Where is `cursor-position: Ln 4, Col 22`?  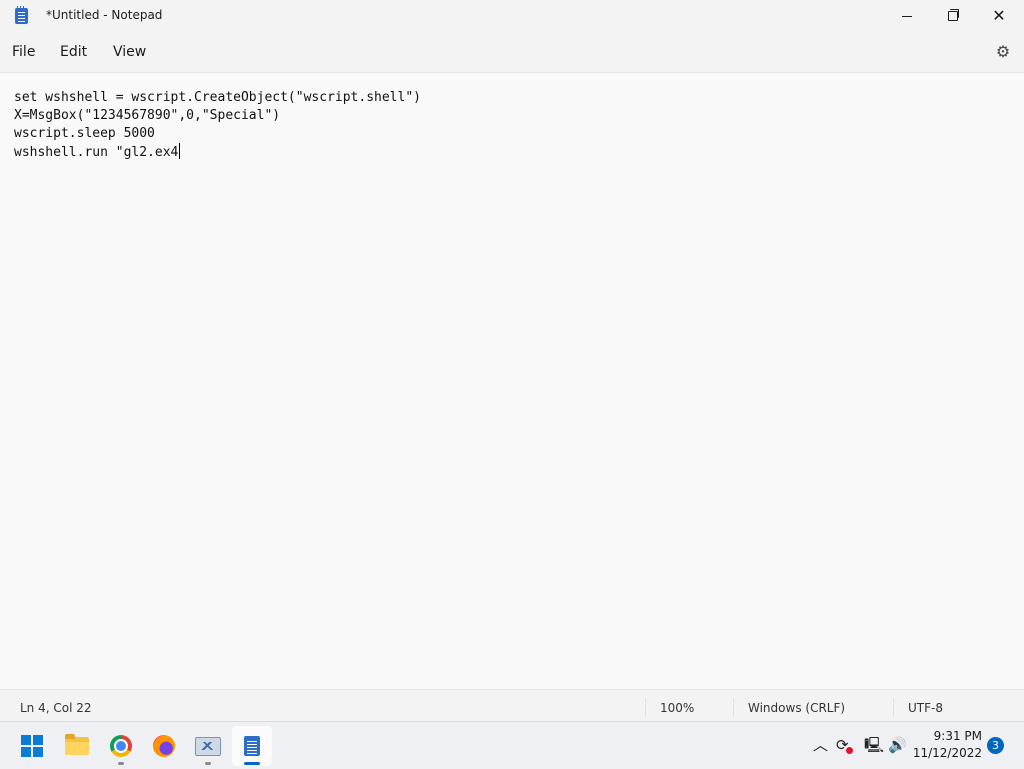
cursor-position: Ln 4, Col 22 is located at coordinates (56, 708).